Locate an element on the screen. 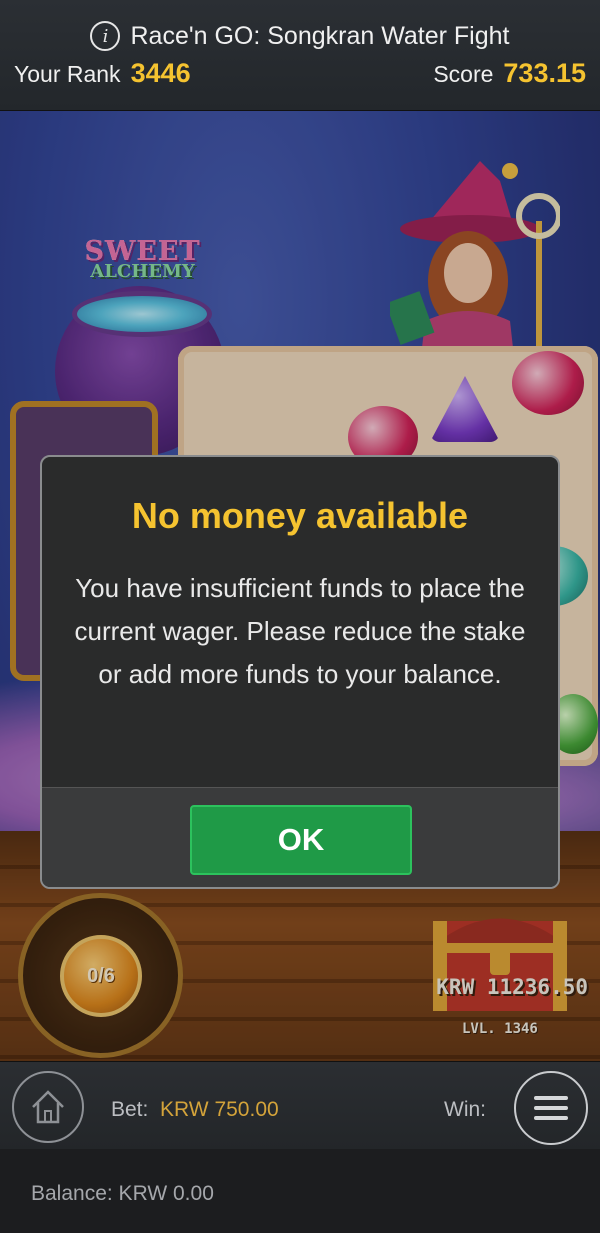 The height and width of the screenshot is (1233, 600). rank-display: Your Rank 3446 is located at coordinates (102, 75).